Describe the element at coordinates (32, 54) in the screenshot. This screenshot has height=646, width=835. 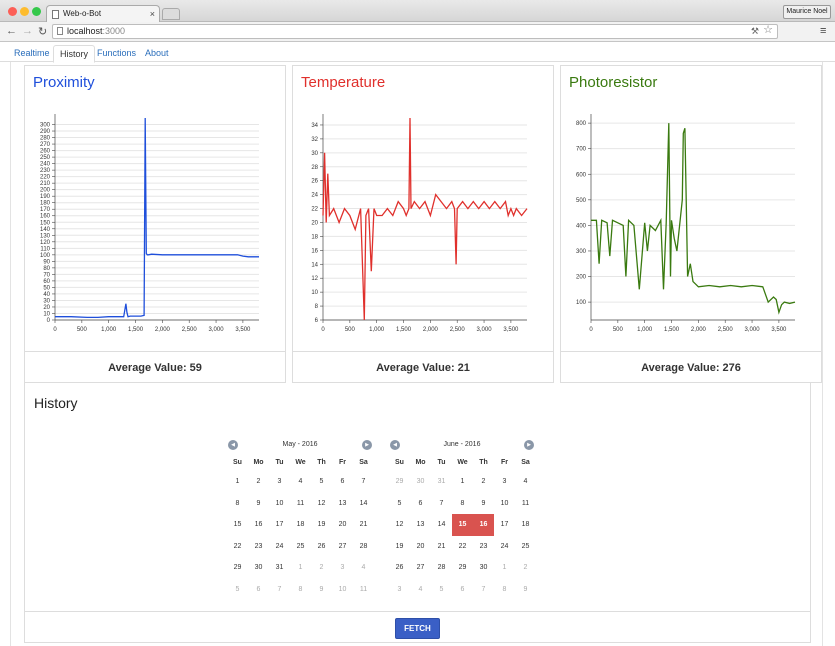
I see `tab-realtime: Realtime` at that location.